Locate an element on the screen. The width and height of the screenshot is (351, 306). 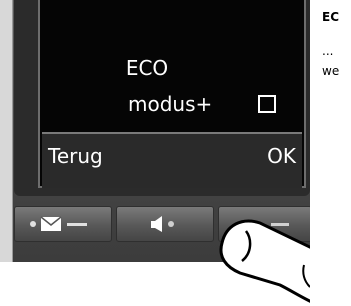
description-line: we is located at coordinates (331, 71).